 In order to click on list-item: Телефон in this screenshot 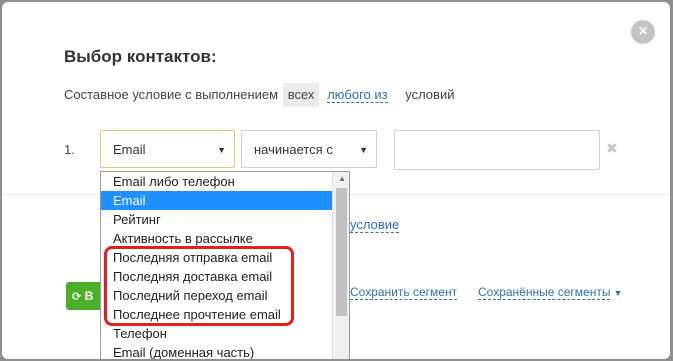, I will do `click(225, 333)`.